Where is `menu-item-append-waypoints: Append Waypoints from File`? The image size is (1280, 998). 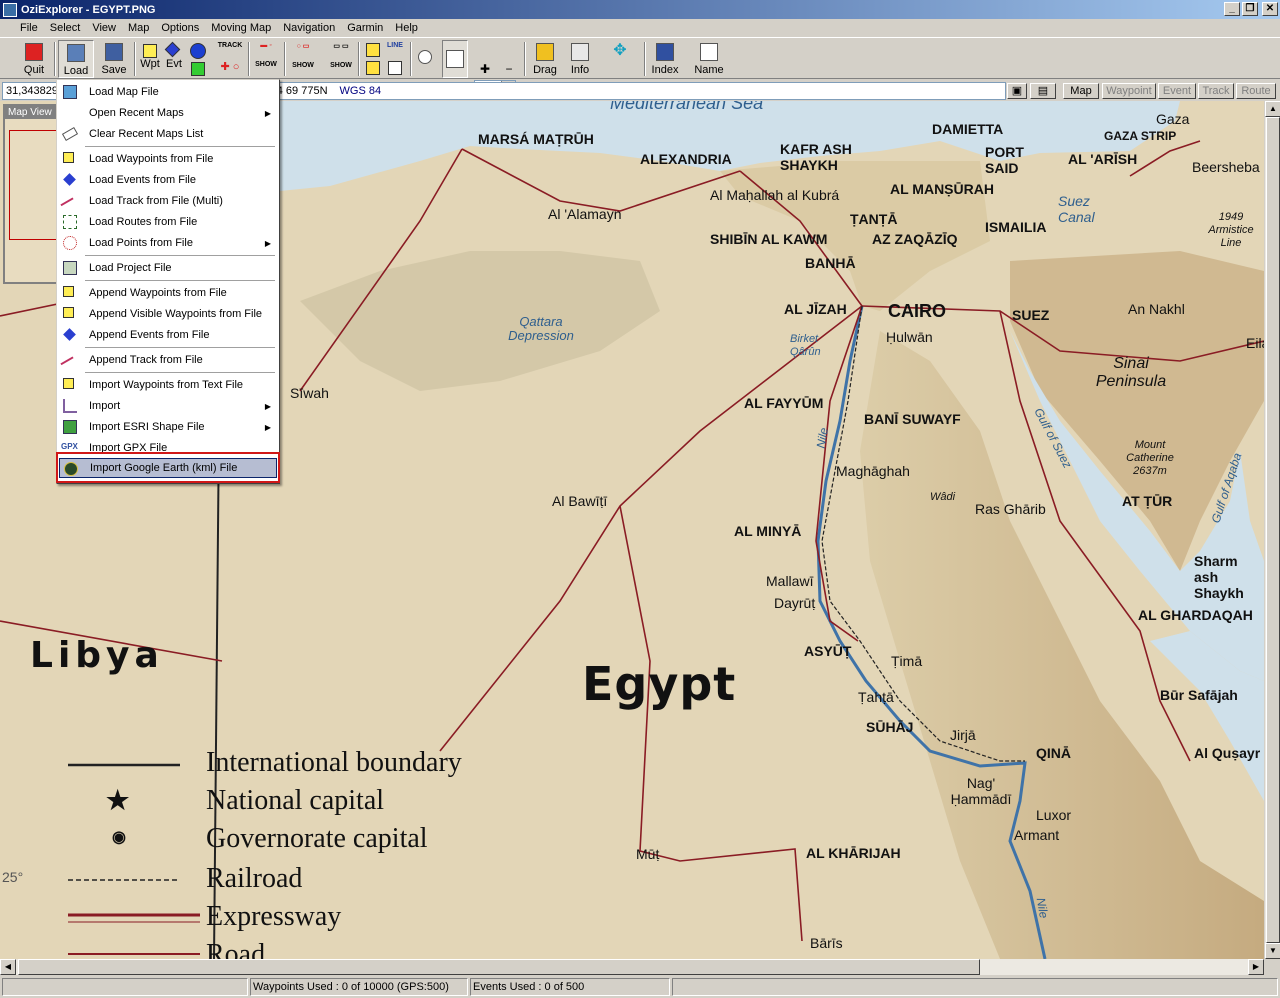 menu-item-append-waypoints: Append Waypoints from File is located at coordinates (168, 293).